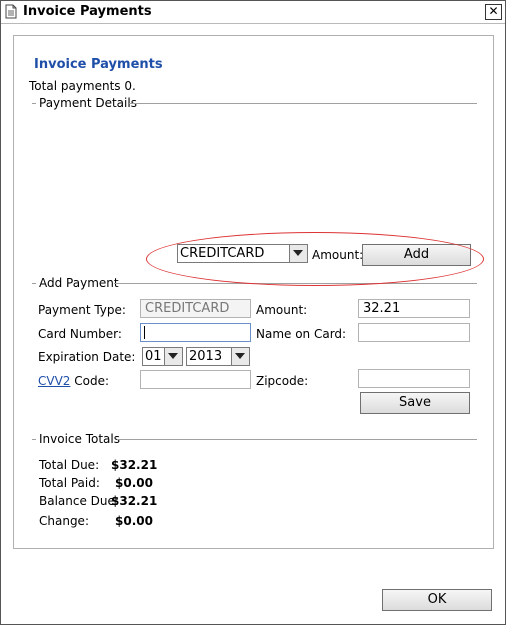 This screenshot has height=625, width=506. What do you see at coordinates (82, 310) in the screenshot?
I see `payment-type-label: Payment Type:` at bounding box center [82, 310].